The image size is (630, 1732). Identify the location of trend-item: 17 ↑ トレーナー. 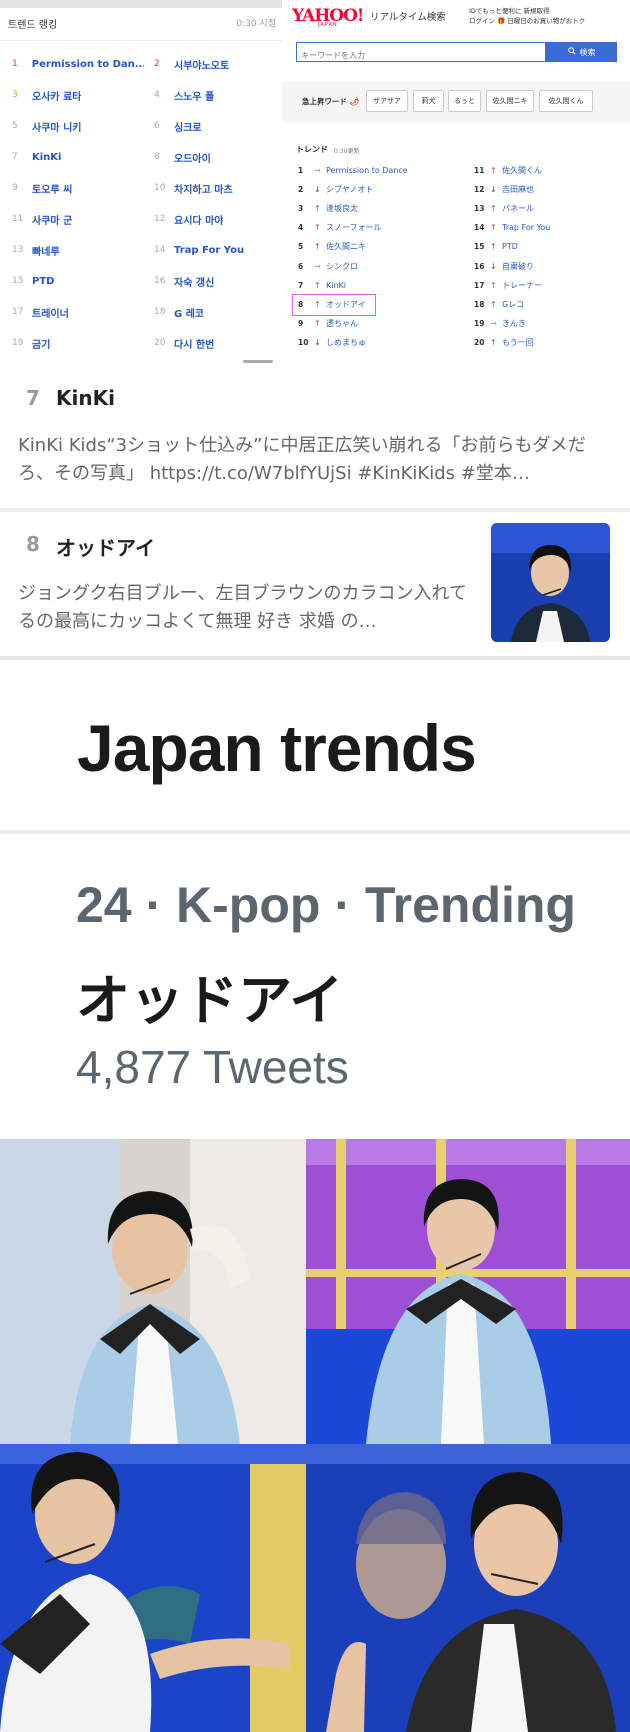
(508, 285).